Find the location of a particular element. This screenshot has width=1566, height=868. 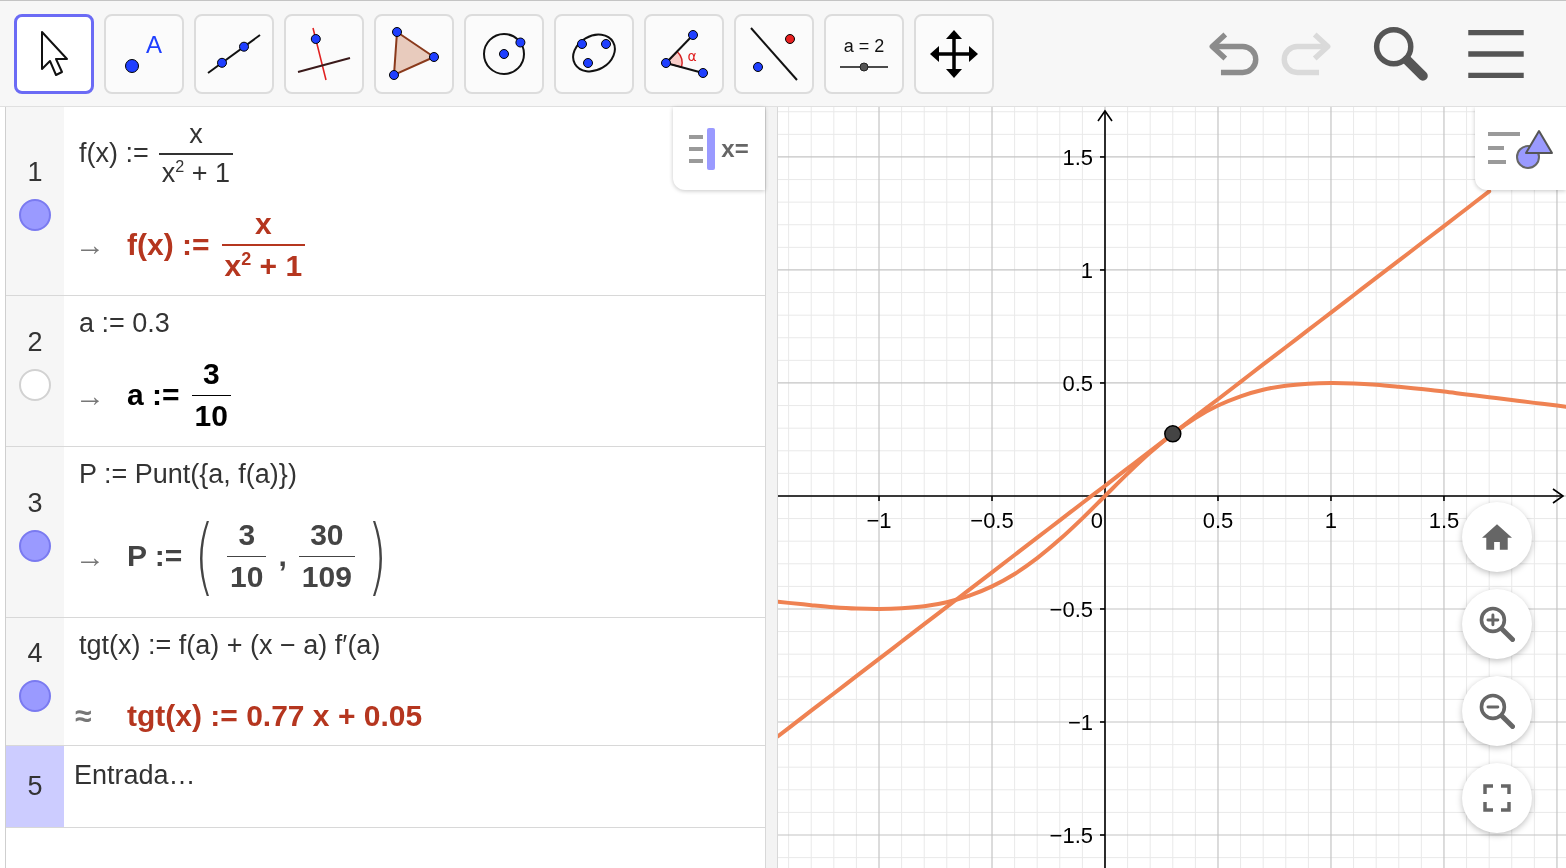

fullscreen-button is located at coordinates (1497, 798).